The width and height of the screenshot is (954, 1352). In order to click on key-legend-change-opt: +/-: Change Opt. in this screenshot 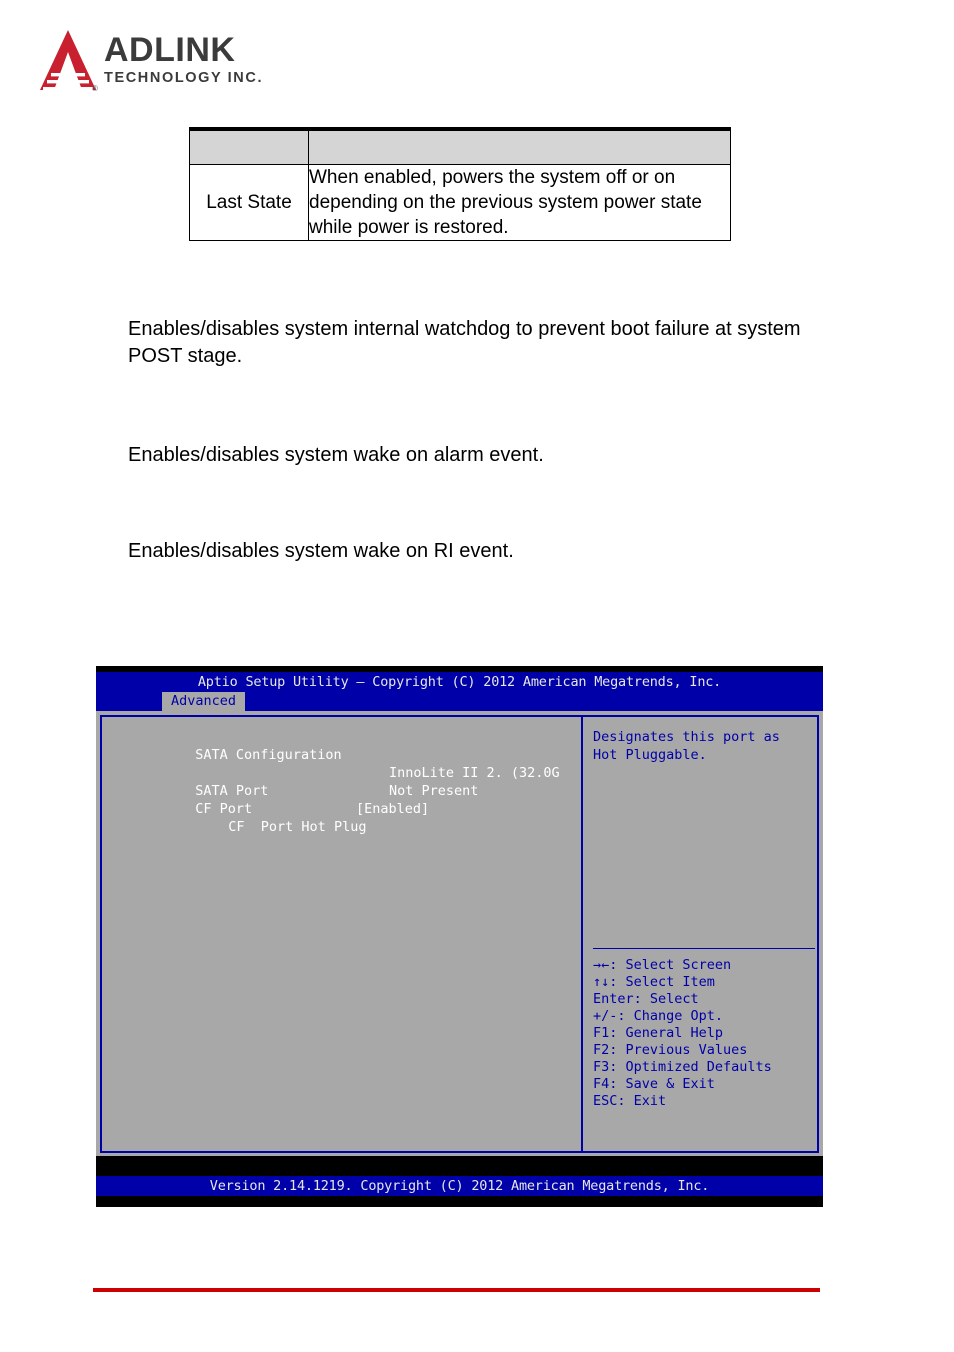, I will do `click(658, 1016)`.